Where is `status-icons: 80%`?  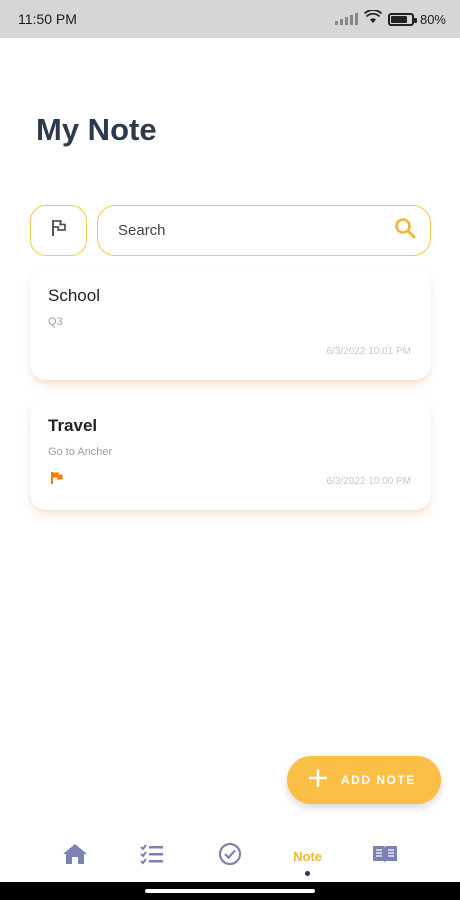 status-icons: 80% is located at coordinates (390, 18).